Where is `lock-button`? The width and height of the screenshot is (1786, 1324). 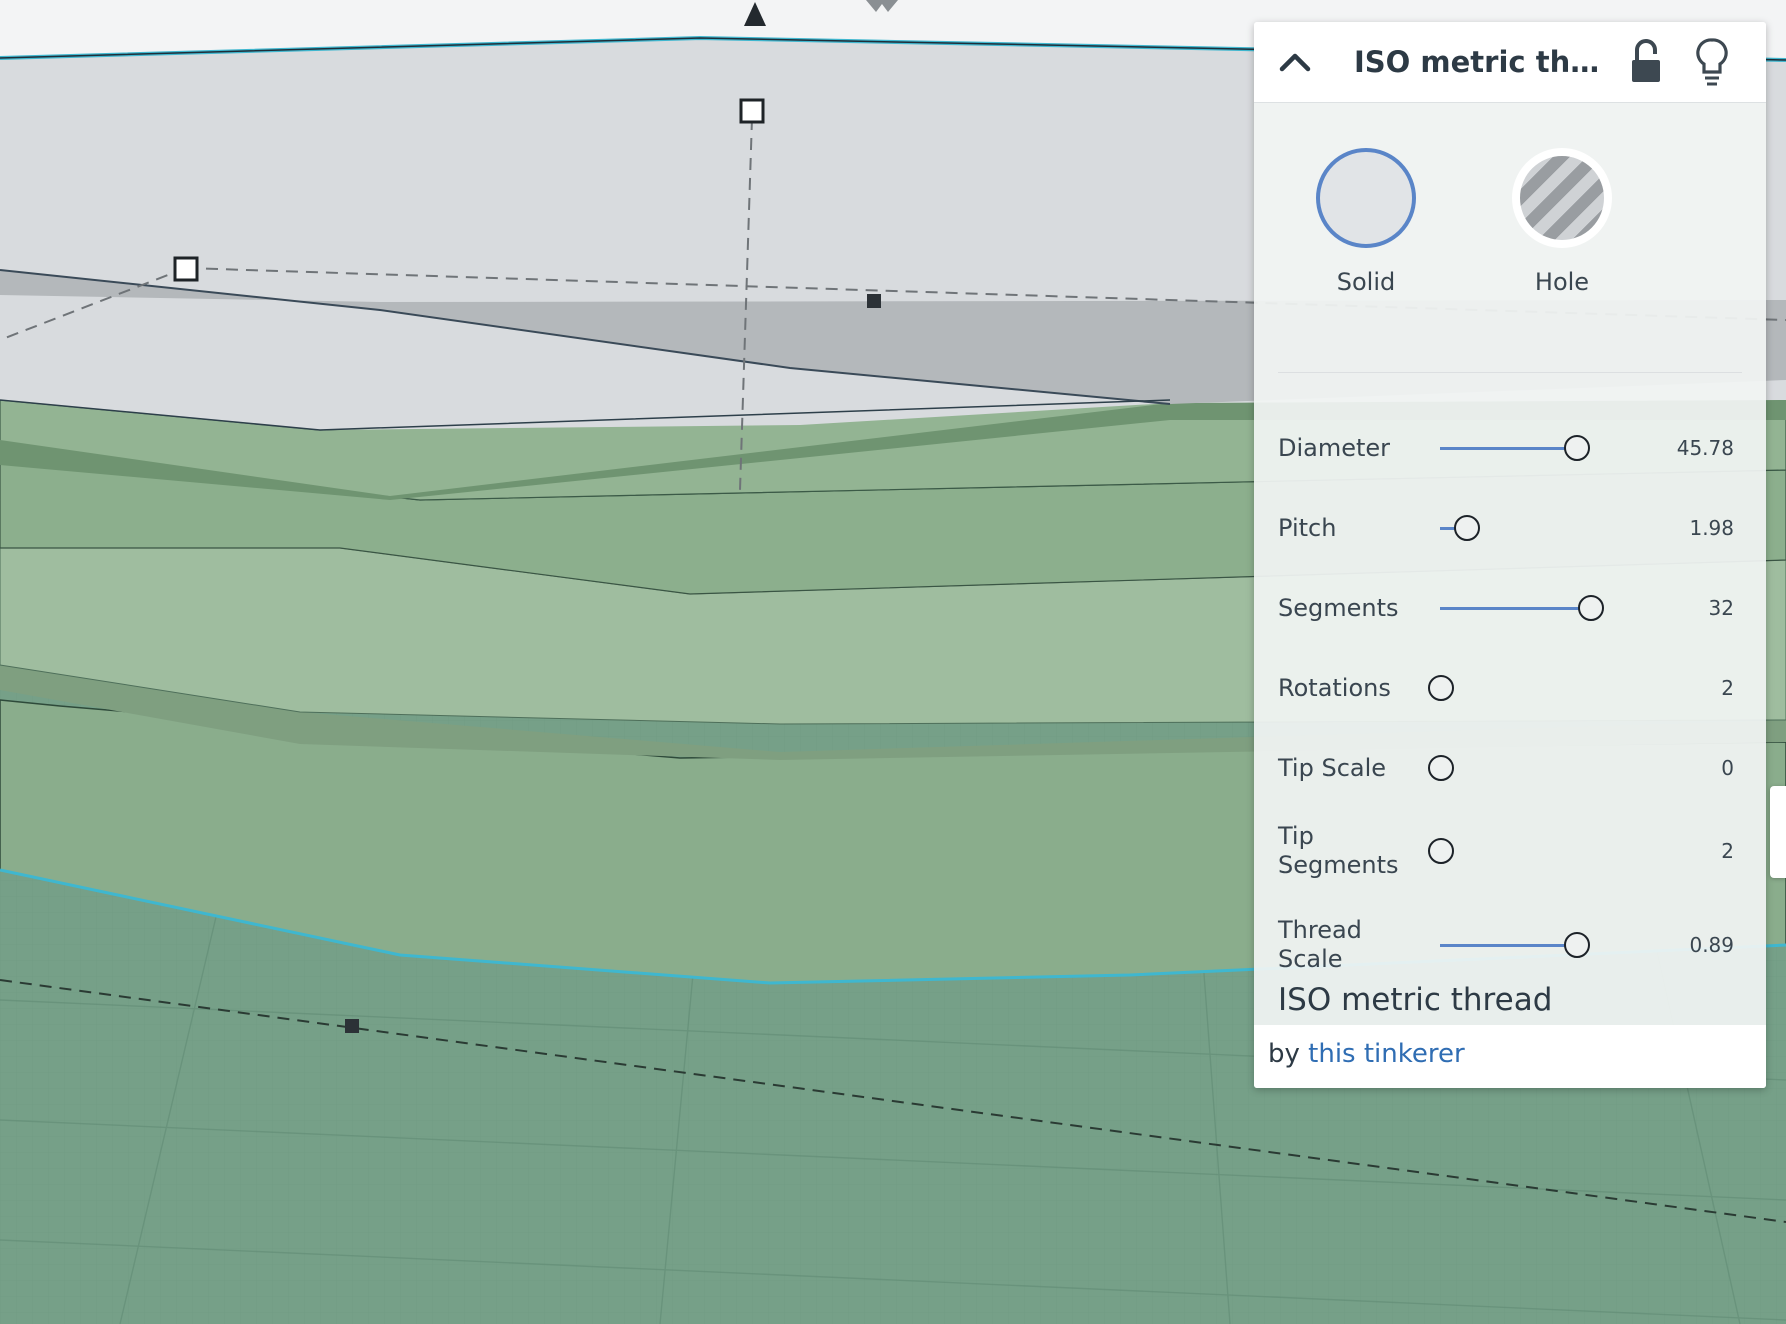
lock-button is located at coordinates (1646, 62).